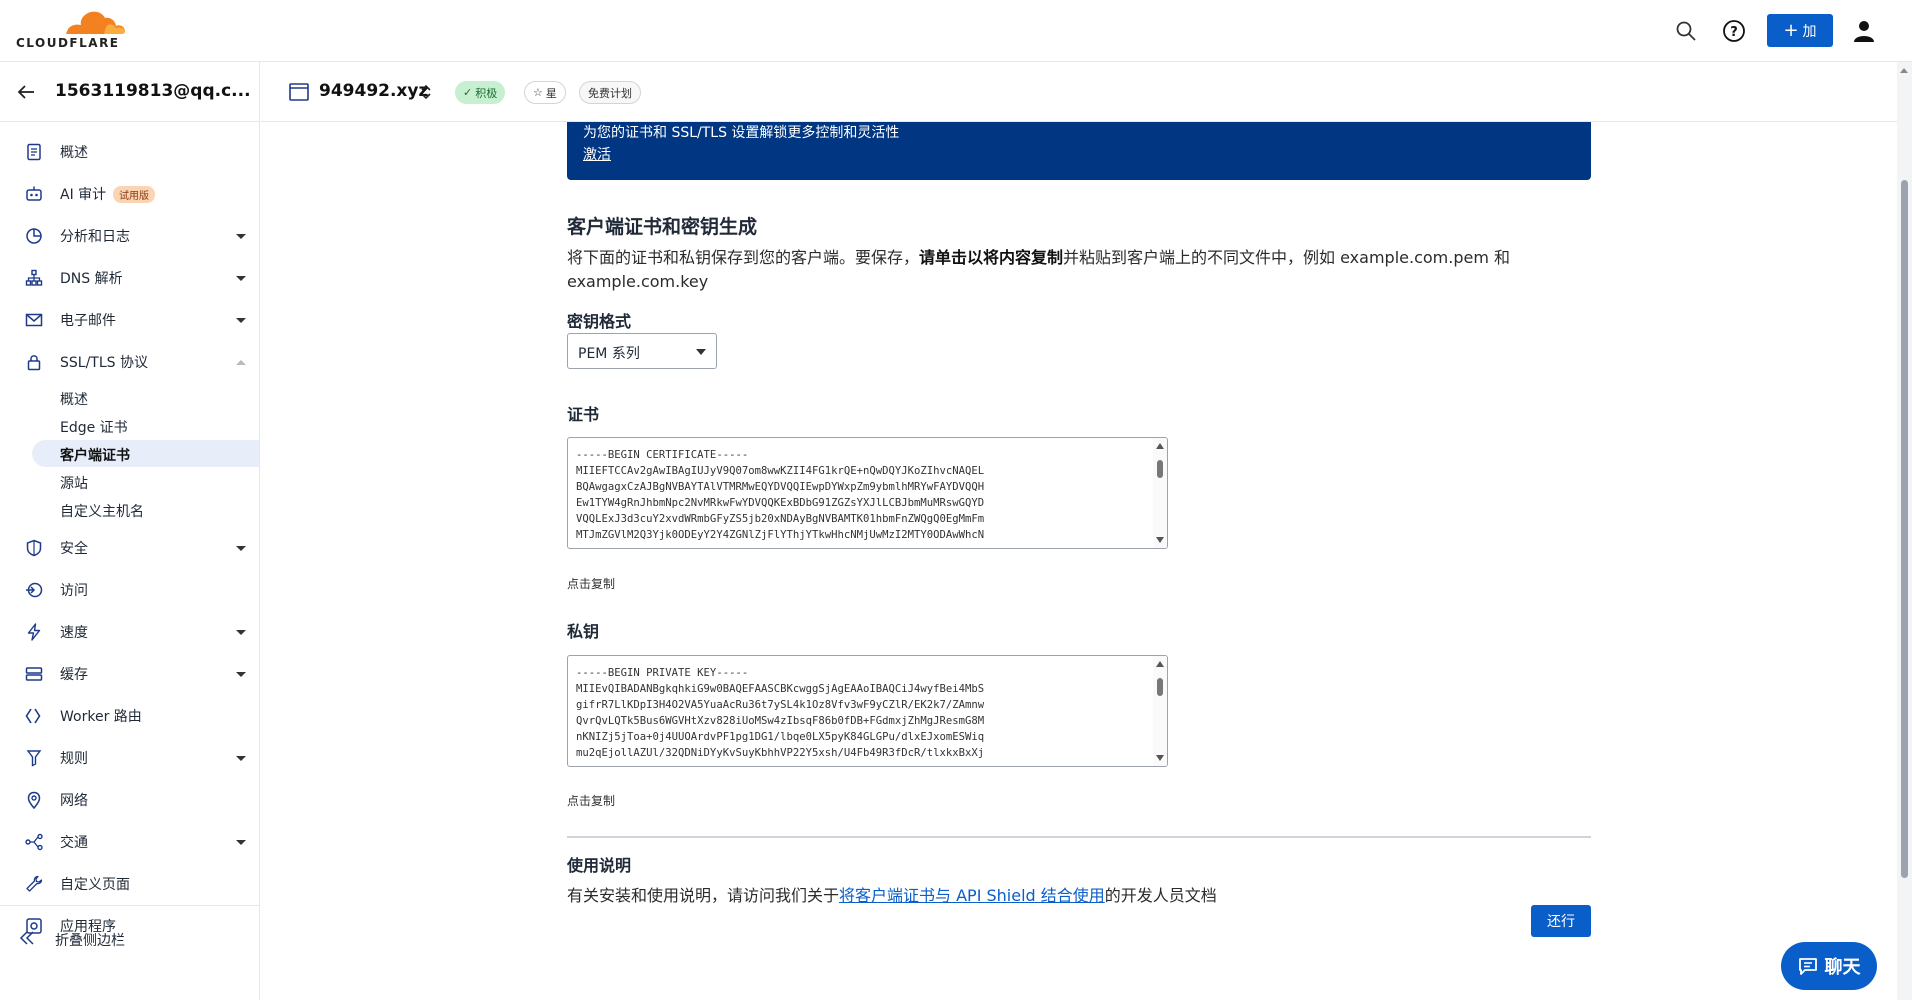  What do you see at coordinates (129, 842) in the screenshot?
I see `sidebar-item-traffic: 交通` at bounding box center [129, 842].